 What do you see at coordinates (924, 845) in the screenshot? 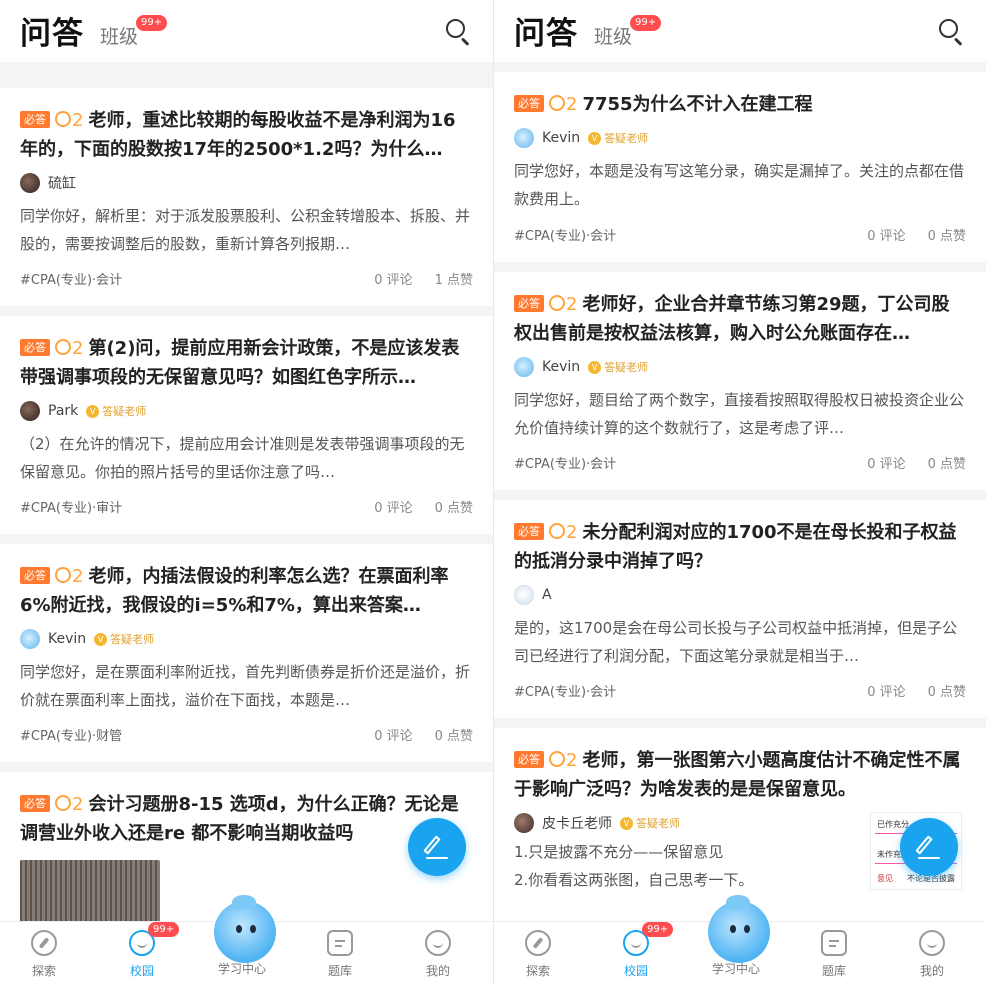
I see `pencil-icon` at bounding box center [924, 845].